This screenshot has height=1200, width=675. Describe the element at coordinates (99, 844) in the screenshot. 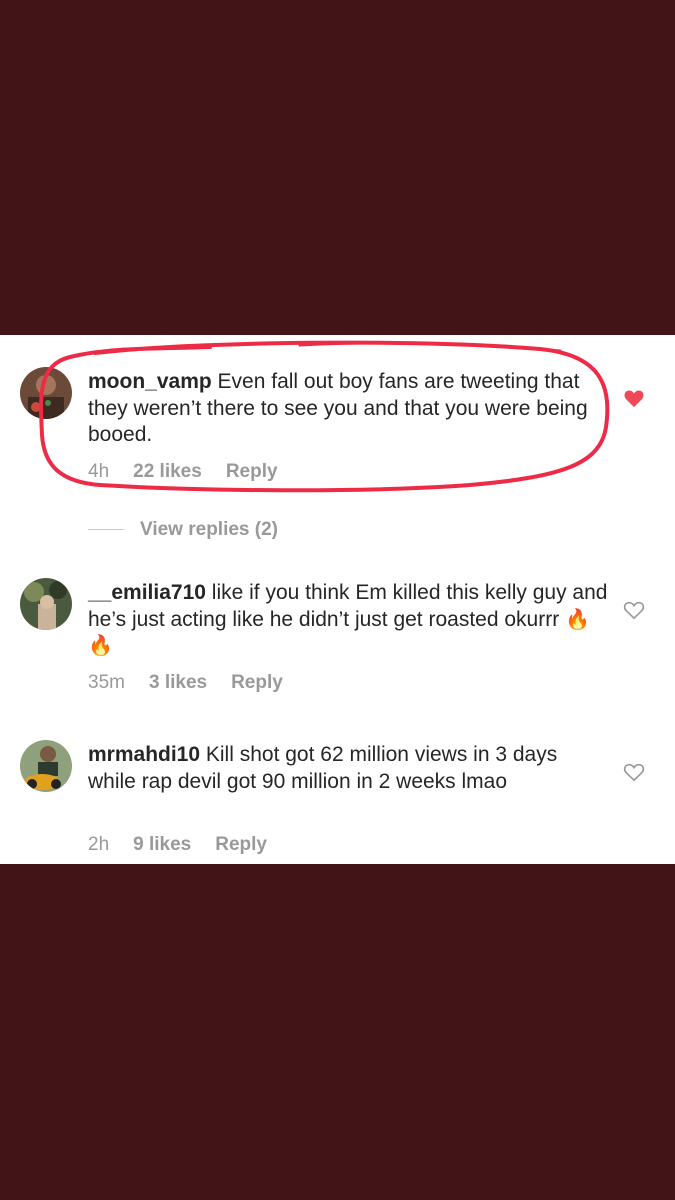

I see `comment-time: 2h` at that location.